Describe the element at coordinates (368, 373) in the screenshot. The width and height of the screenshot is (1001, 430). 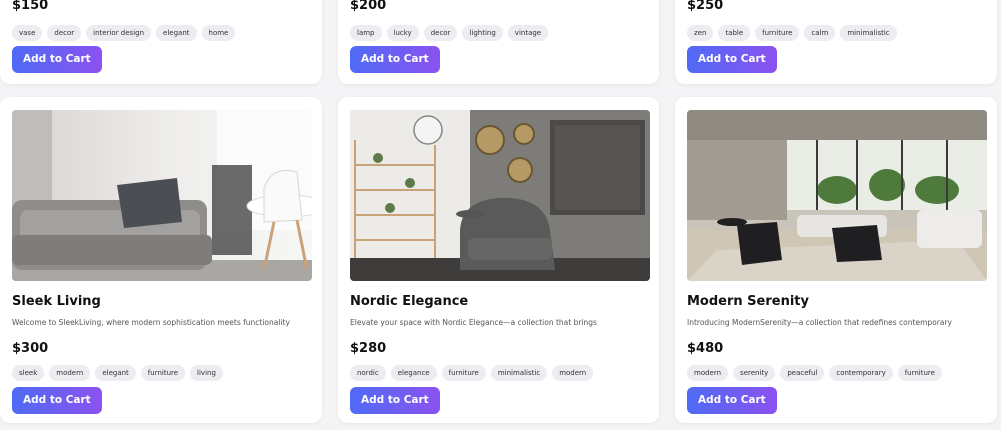
I see `tag: nordic` at that location.